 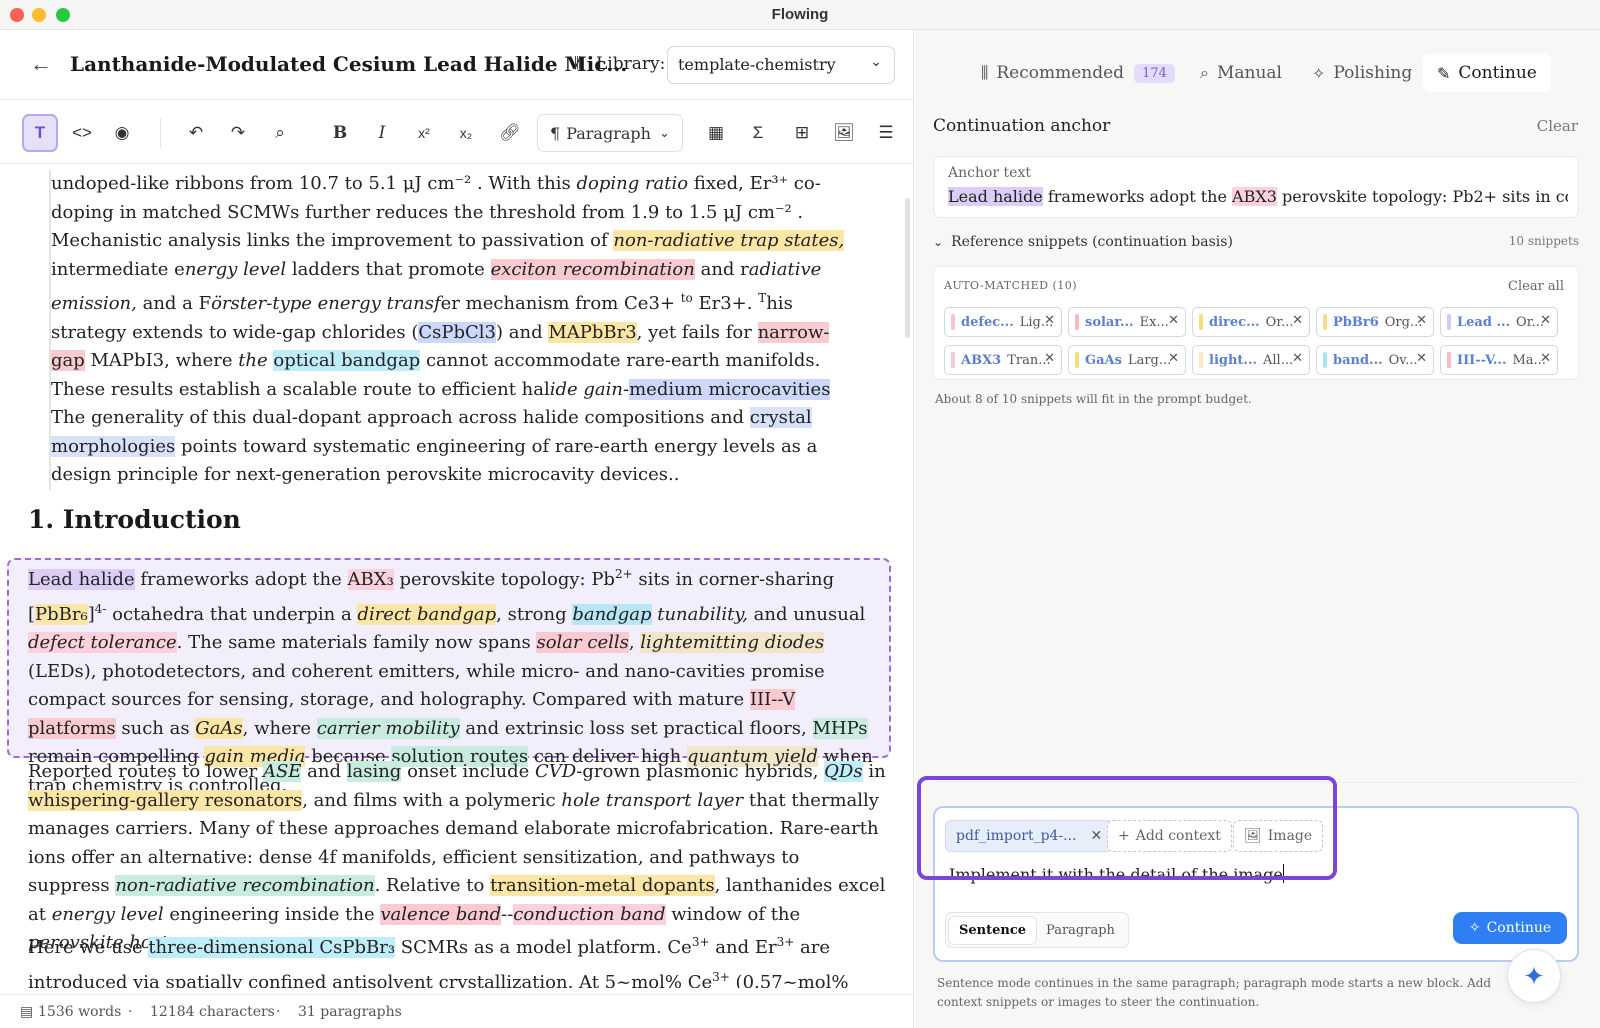 What do you see at coordinates (592, 332) in the screenshot?
I see `highlighted-term: MAPbBr3` at bounding box center [592, 332].